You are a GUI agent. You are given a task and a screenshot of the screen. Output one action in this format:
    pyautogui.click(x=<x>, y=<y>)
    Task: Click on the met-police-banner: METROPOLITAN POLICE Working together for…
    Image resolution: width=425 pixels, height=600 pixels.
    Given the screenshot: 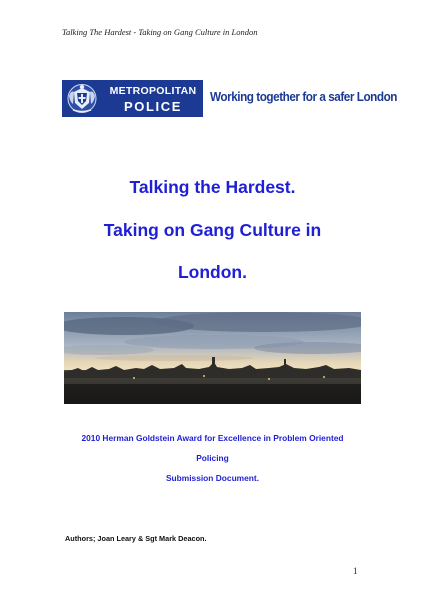 What is the action you would take?
    pyautogui.click(x=229, y=98)
    